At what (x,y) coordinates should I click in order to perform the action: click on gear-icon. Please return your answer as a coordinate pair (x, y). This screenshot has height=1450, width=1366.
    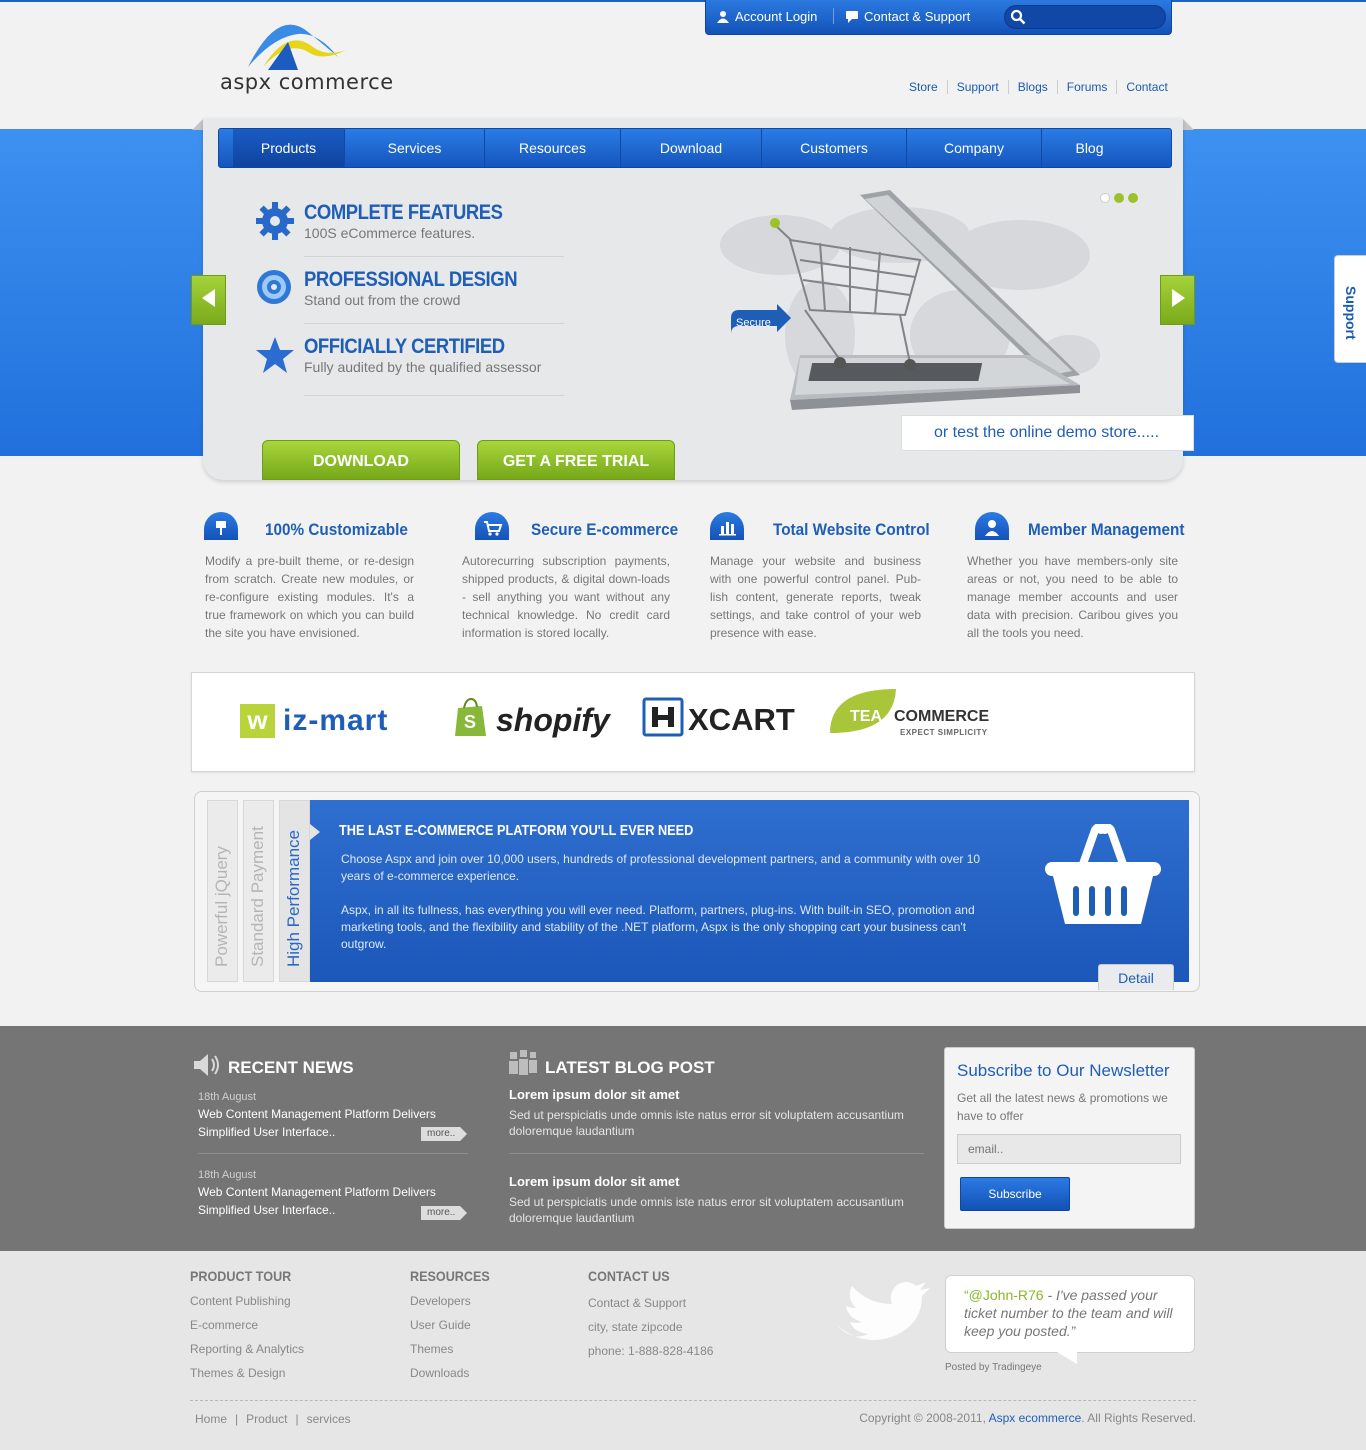
    Looking at the image, I should click on (275, 223).